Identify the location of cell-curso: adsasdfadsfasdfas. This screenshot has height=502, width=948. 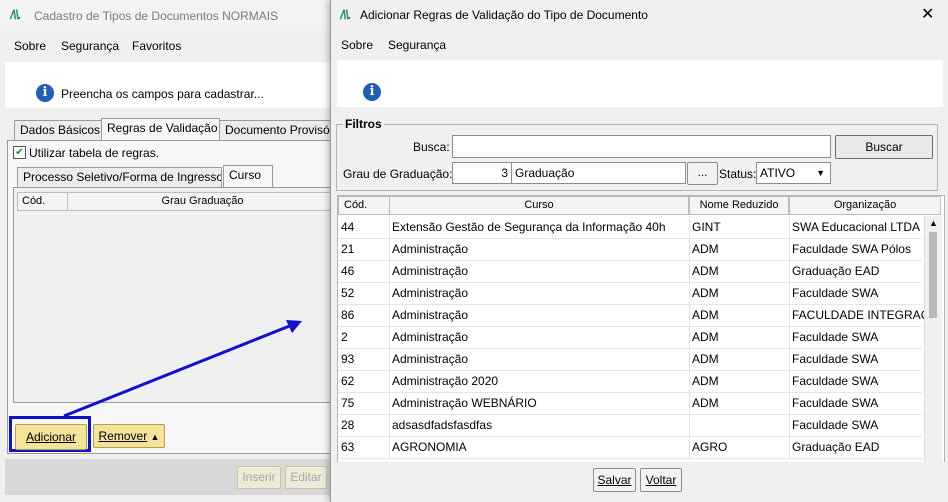
(442, 425).